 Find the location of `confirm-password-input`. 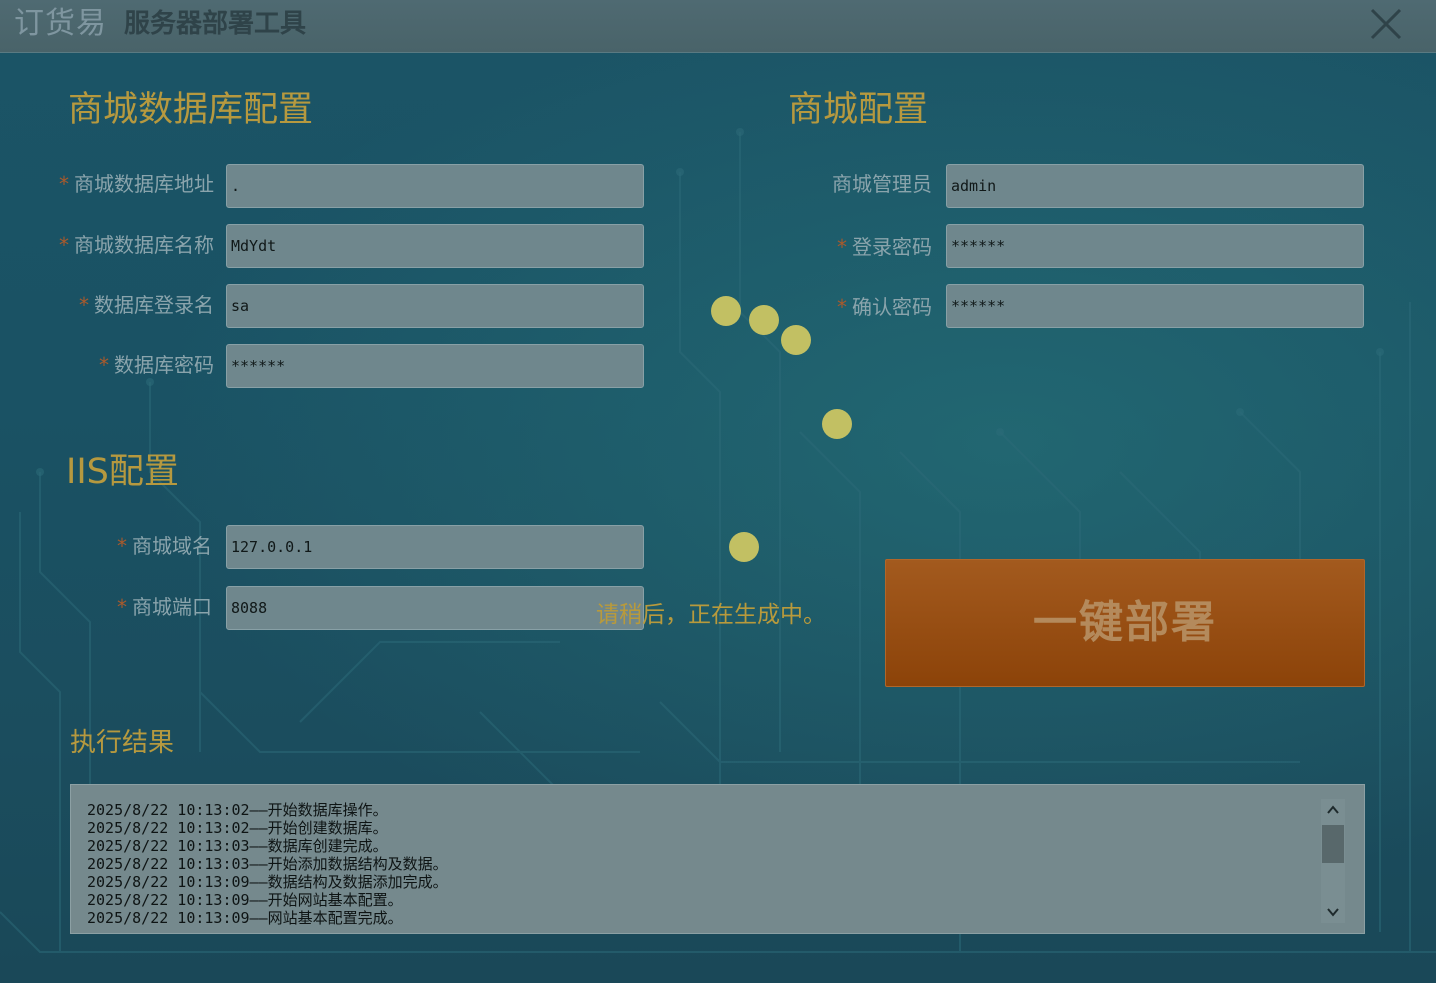

confirm-password-input is located at coordinates (1155, 306).